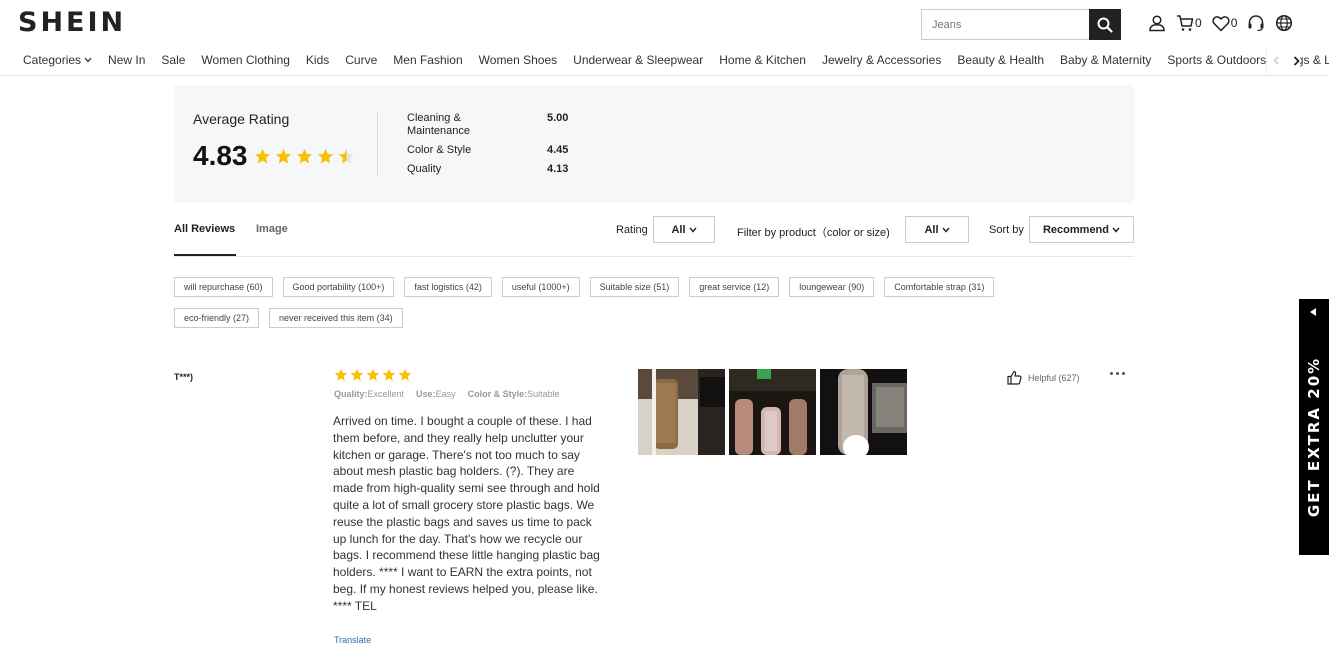  I want to click on nav-item-curve: Curve, so click(361, 60).